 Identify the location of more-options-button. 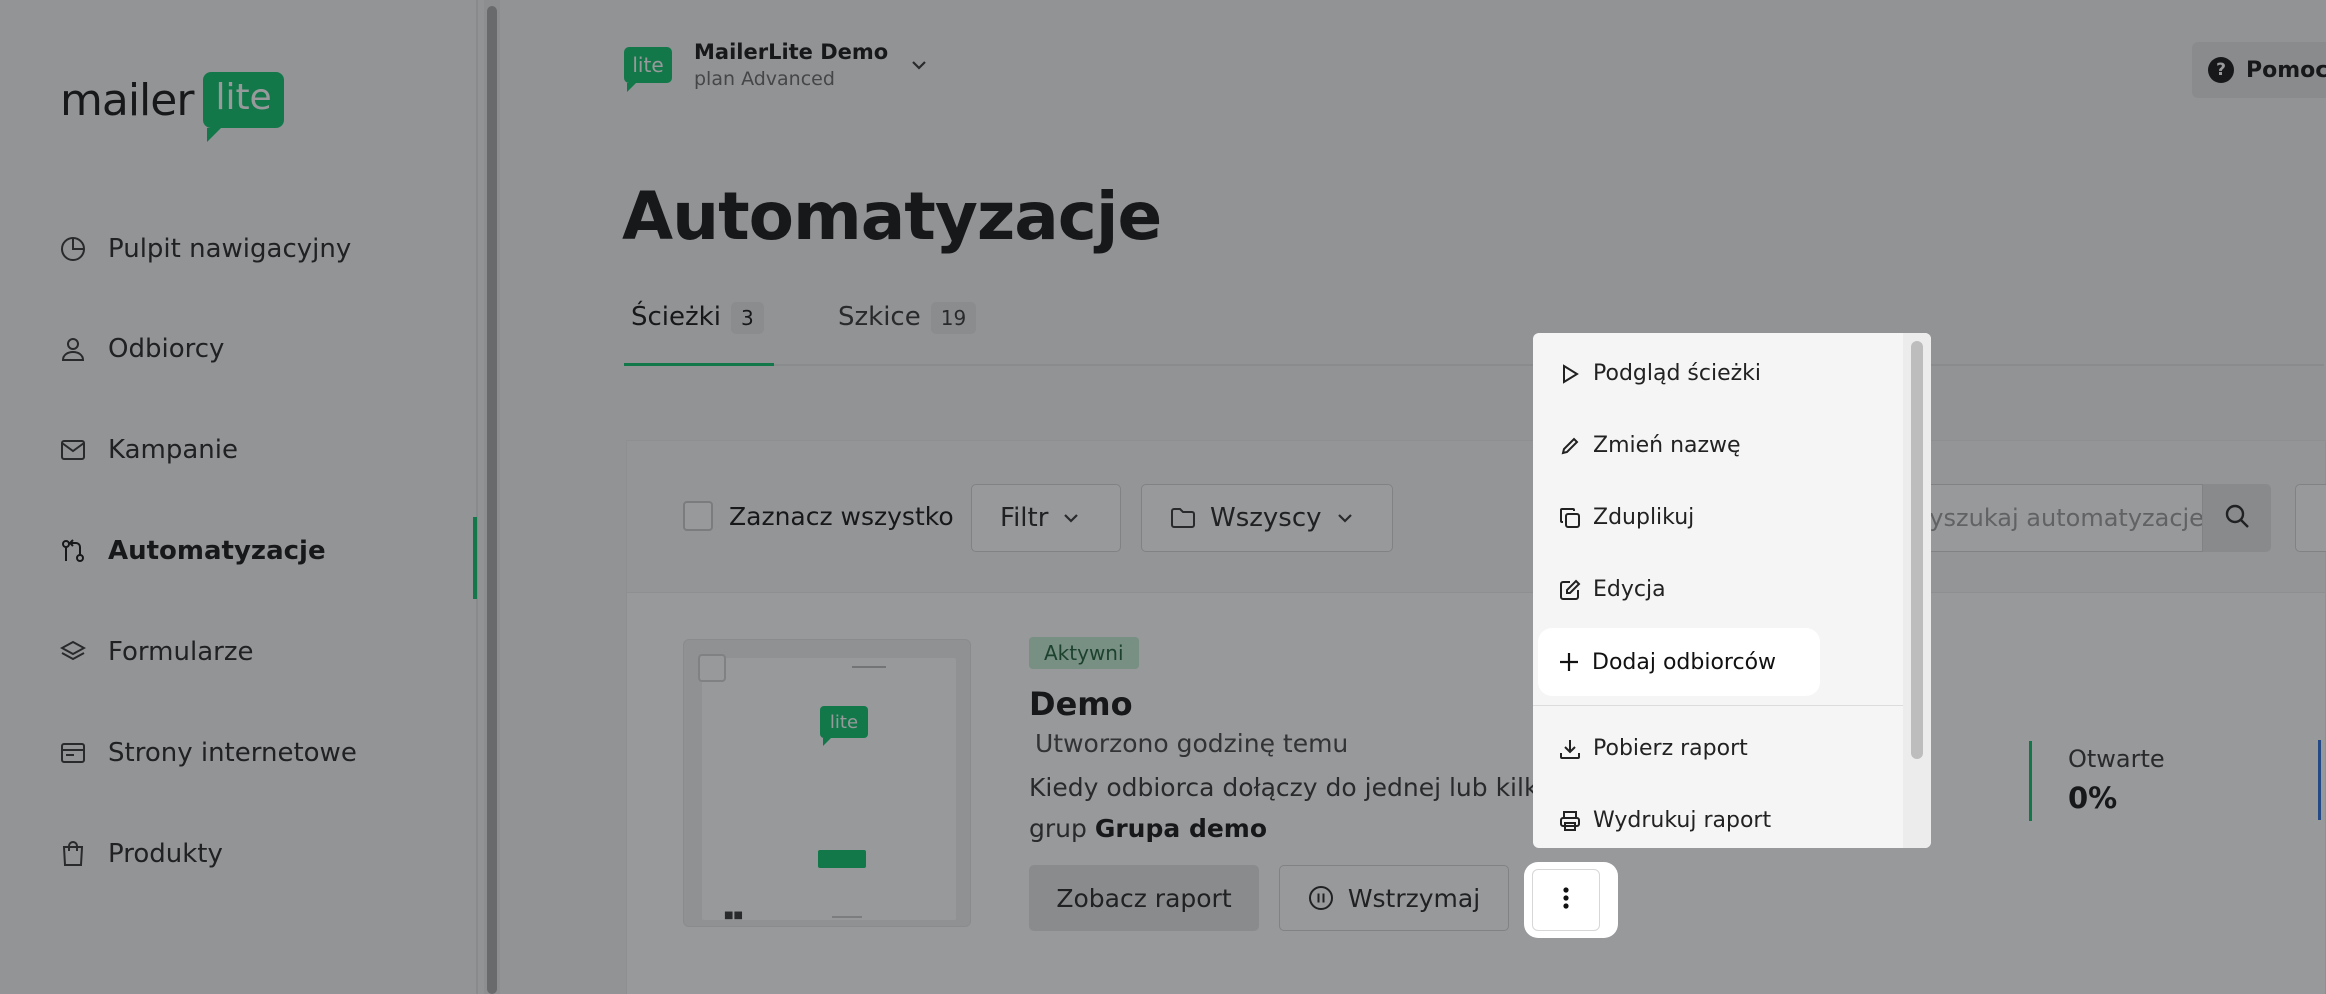
(1566, 900).